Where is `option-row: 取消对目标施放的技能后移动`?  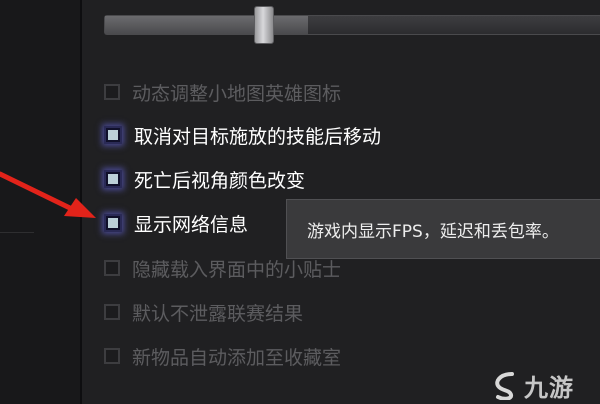 option-row: 取消对目标施放的技能后移动 is located at coordinates (242, 135).